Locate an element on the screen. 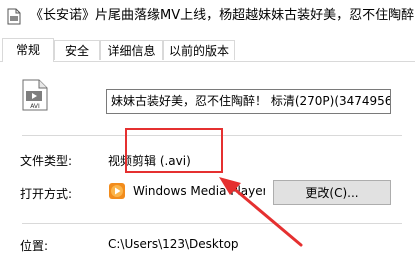  tab-strip: 常规 安全 详细信息 以前的版本 is located at coordinates (207, 50).